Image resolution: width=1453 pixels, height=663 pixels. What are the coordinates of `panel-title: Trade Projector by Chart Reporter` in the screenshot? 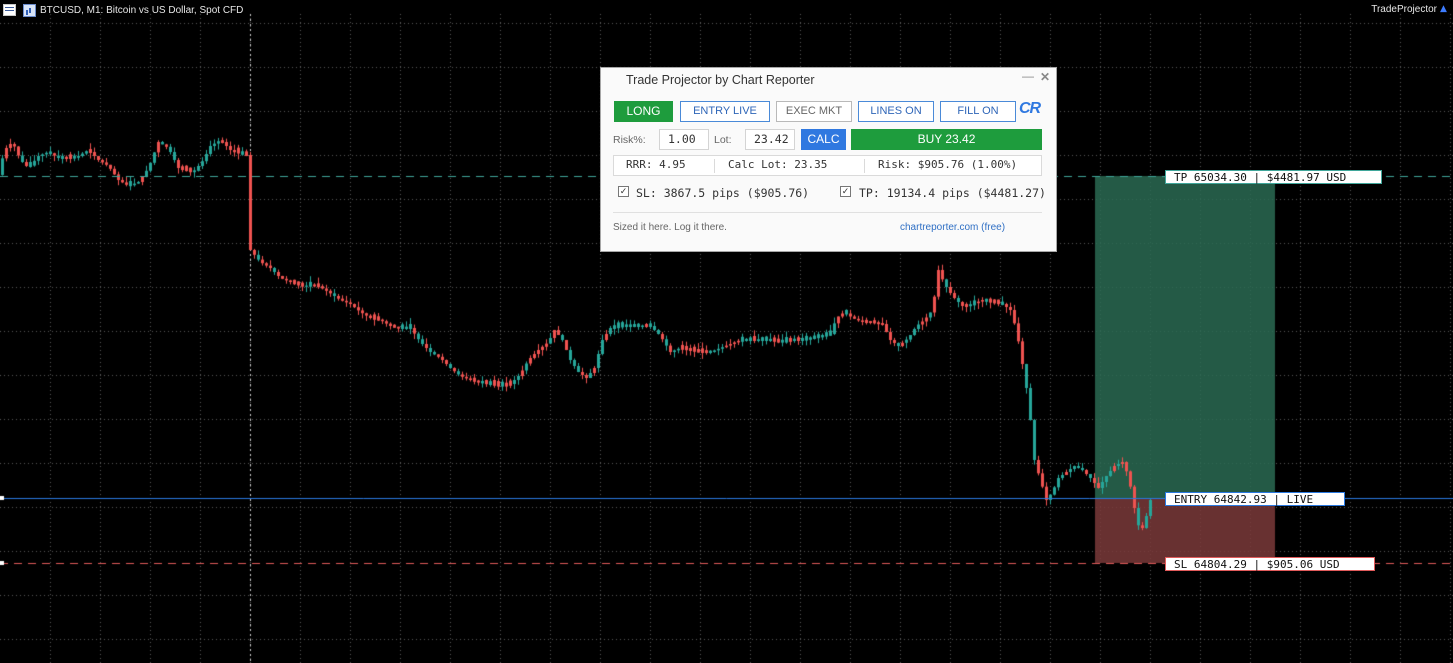 It's located at (720, 80).